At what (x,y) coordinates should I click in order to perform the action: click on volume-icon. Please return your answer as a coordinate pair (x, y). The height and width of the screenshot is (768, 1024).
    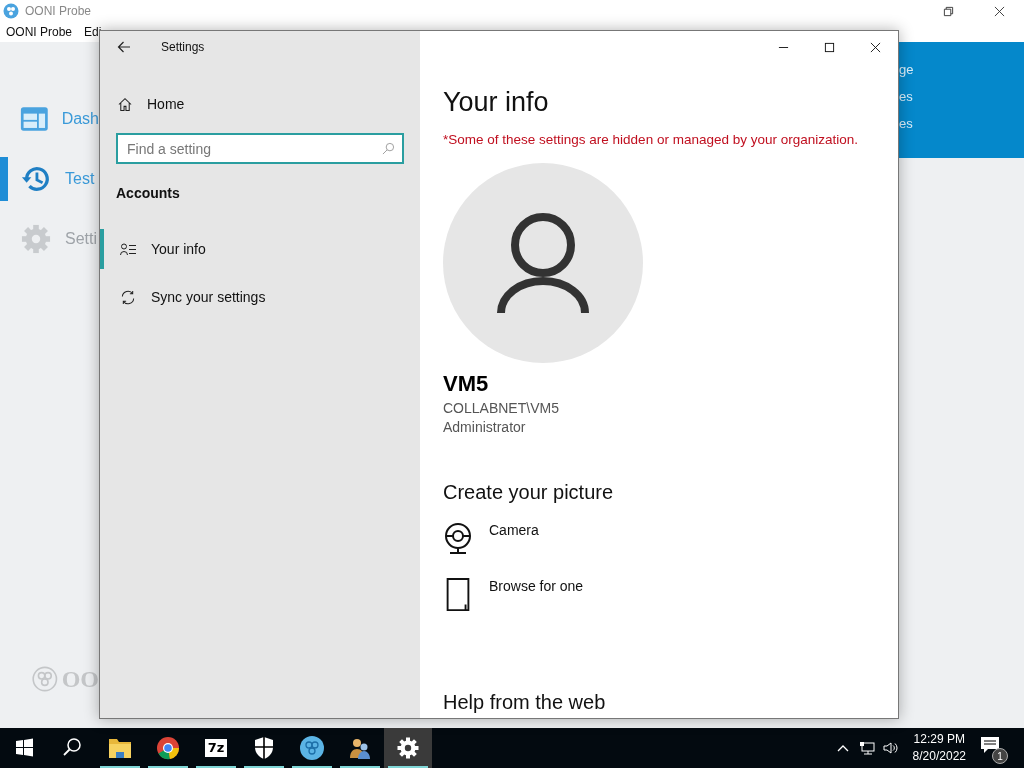
    Looking at the image, I should click on (890, 748).